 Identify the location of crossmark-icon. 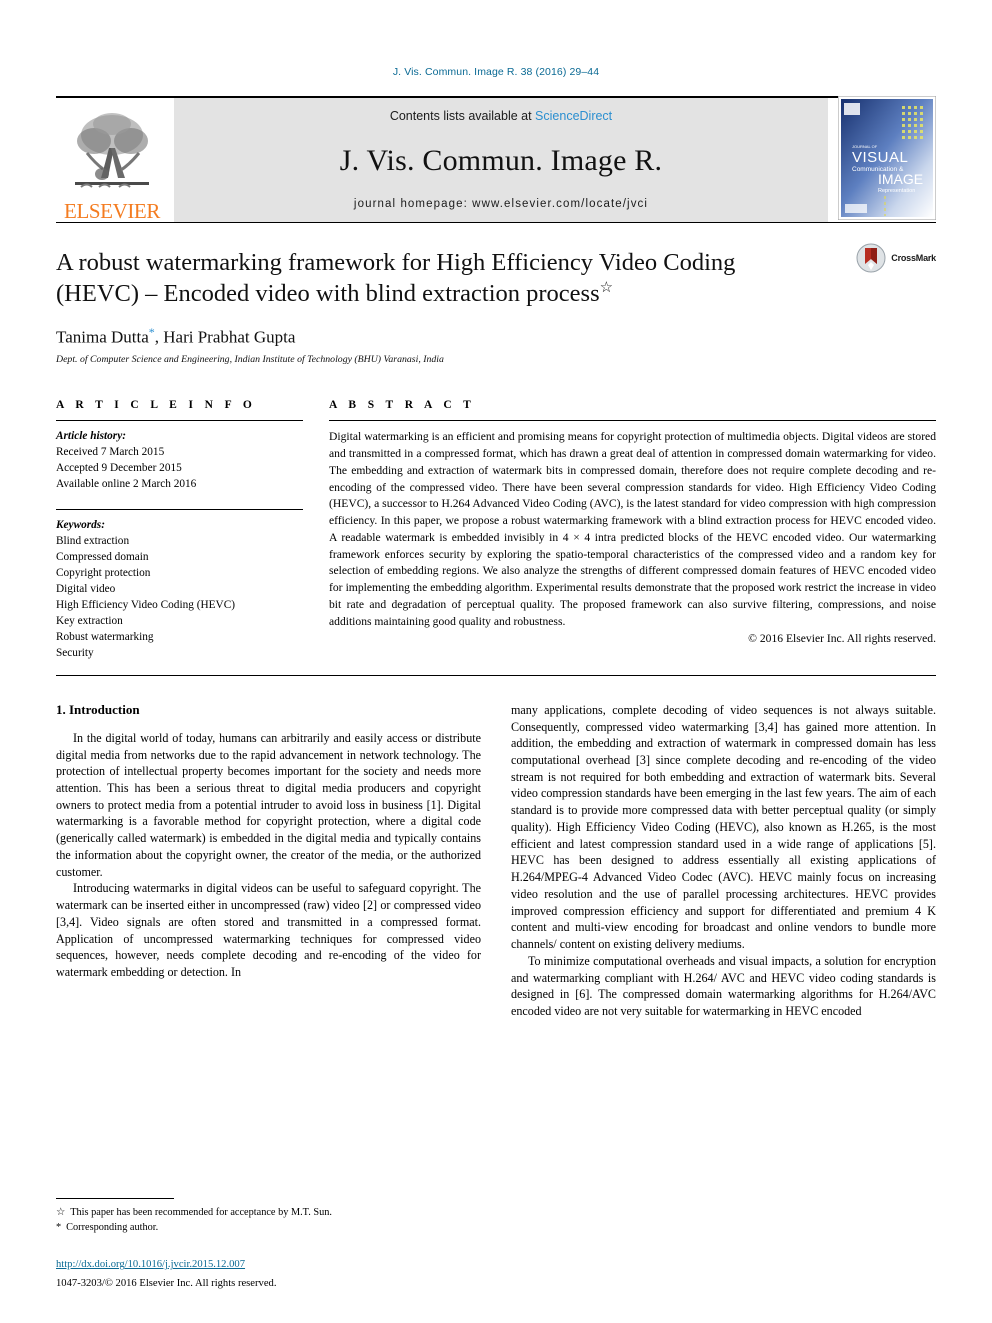
(871, 258).